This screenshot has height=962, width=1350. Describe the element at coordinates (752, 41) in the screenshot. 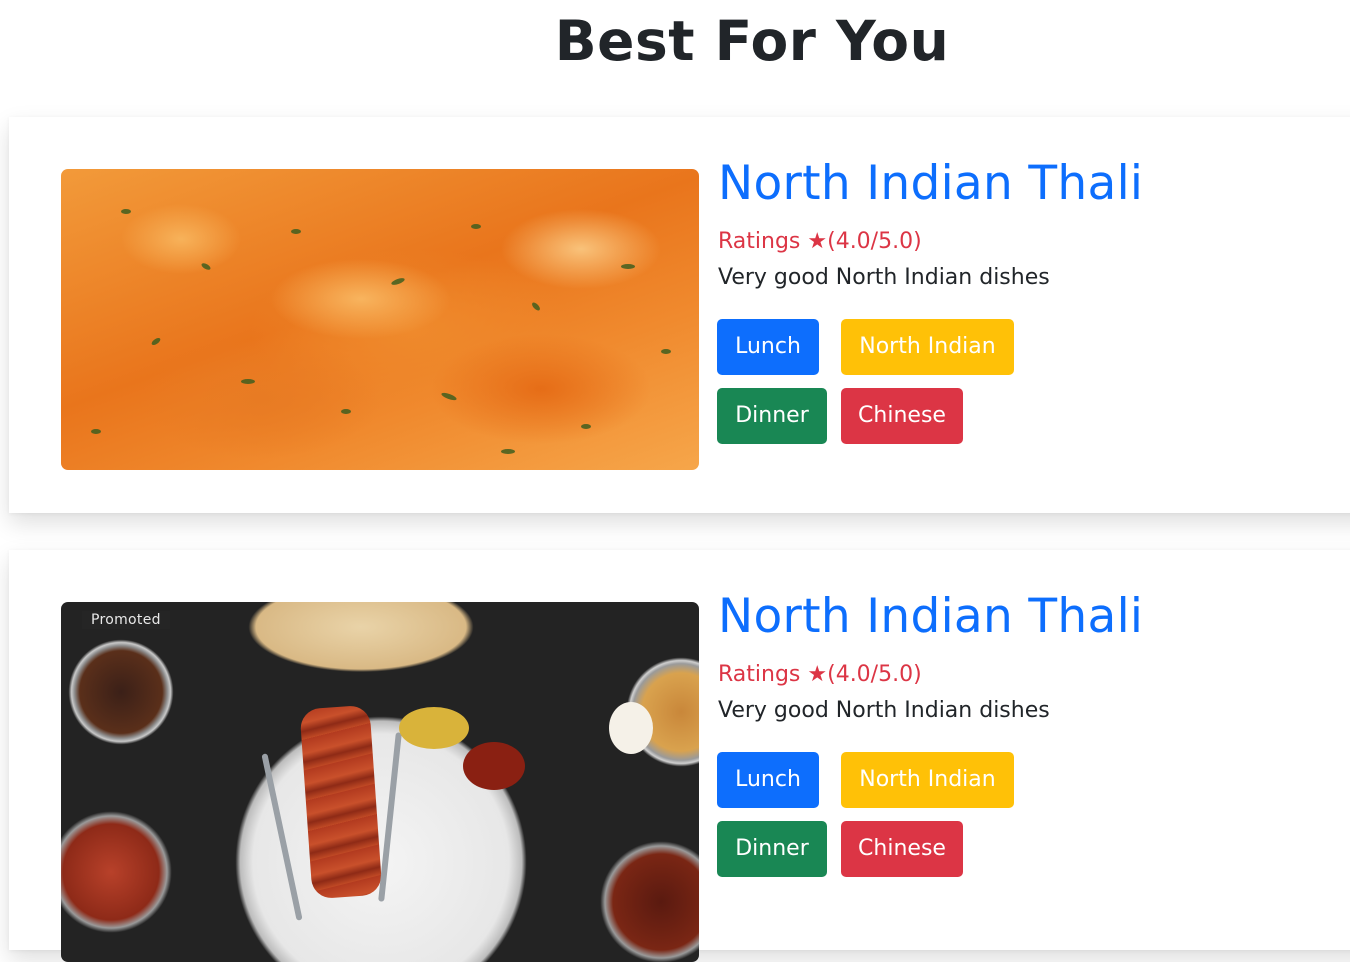

I see `page-title: Best For You` at that location.